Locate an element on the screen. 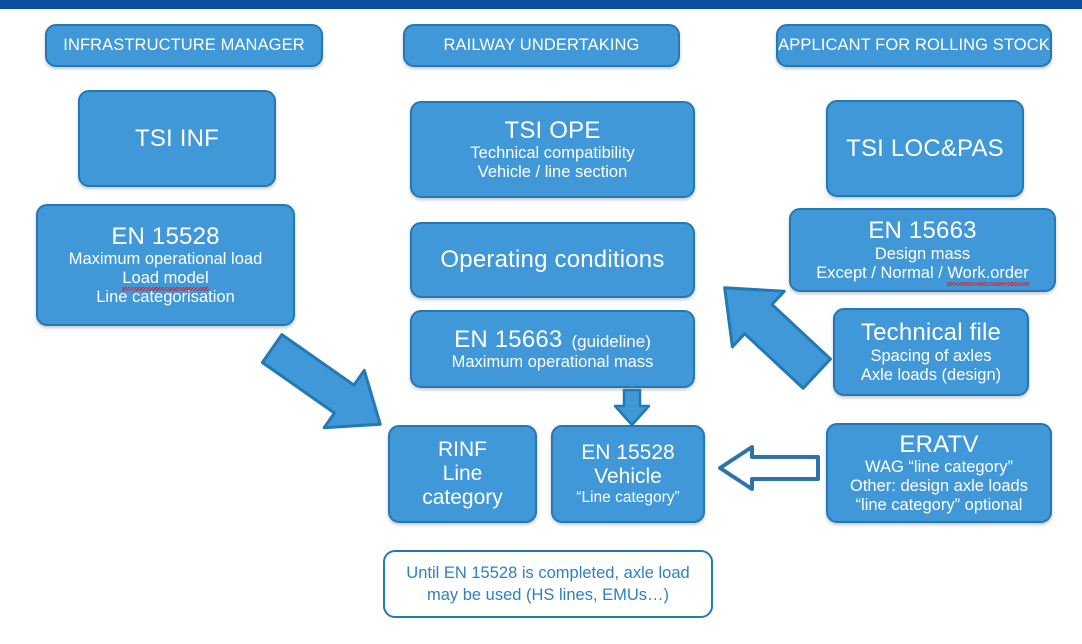  box-rinf-line-category: RINF Line category is located at coordinates (462, 474).